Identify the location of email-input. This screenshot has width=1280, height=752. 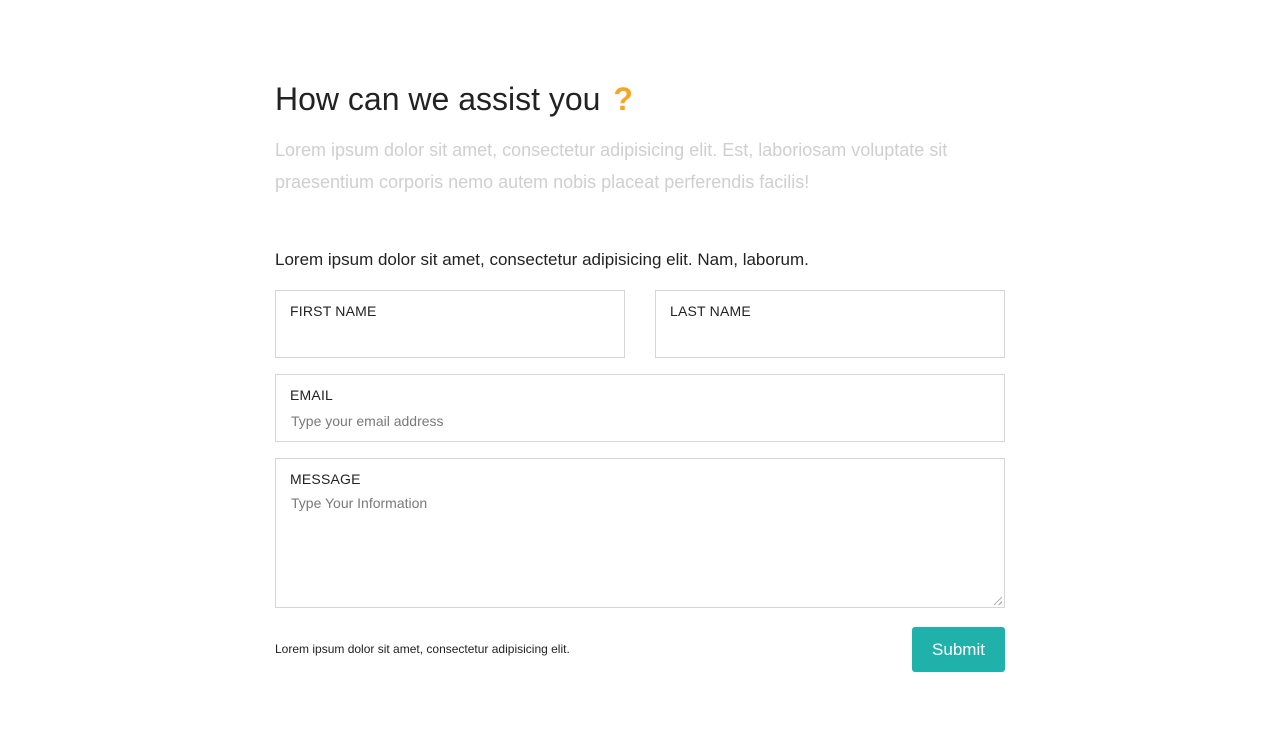
(641, 421).